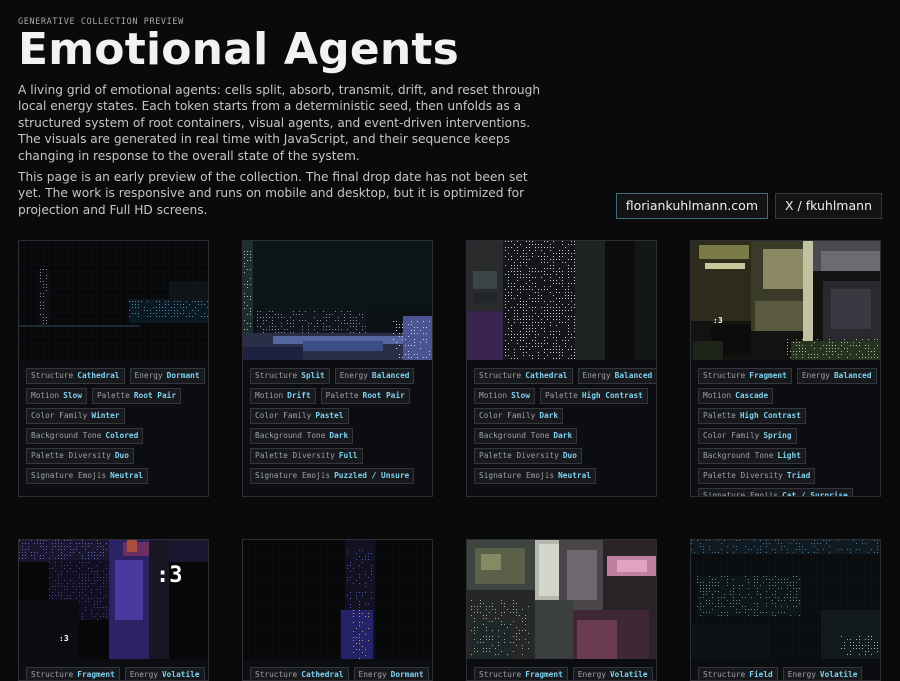 The height and width of the screenshot is (681, 900). I want to click on token-card: Structure Field Energy Volatile, so click(785, 610).